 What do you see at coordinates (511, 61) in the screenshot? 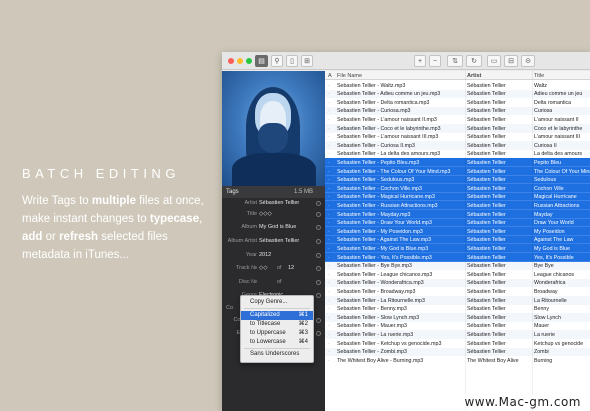
I see `columns-button: ⊟` at bounding box center [511, 61].